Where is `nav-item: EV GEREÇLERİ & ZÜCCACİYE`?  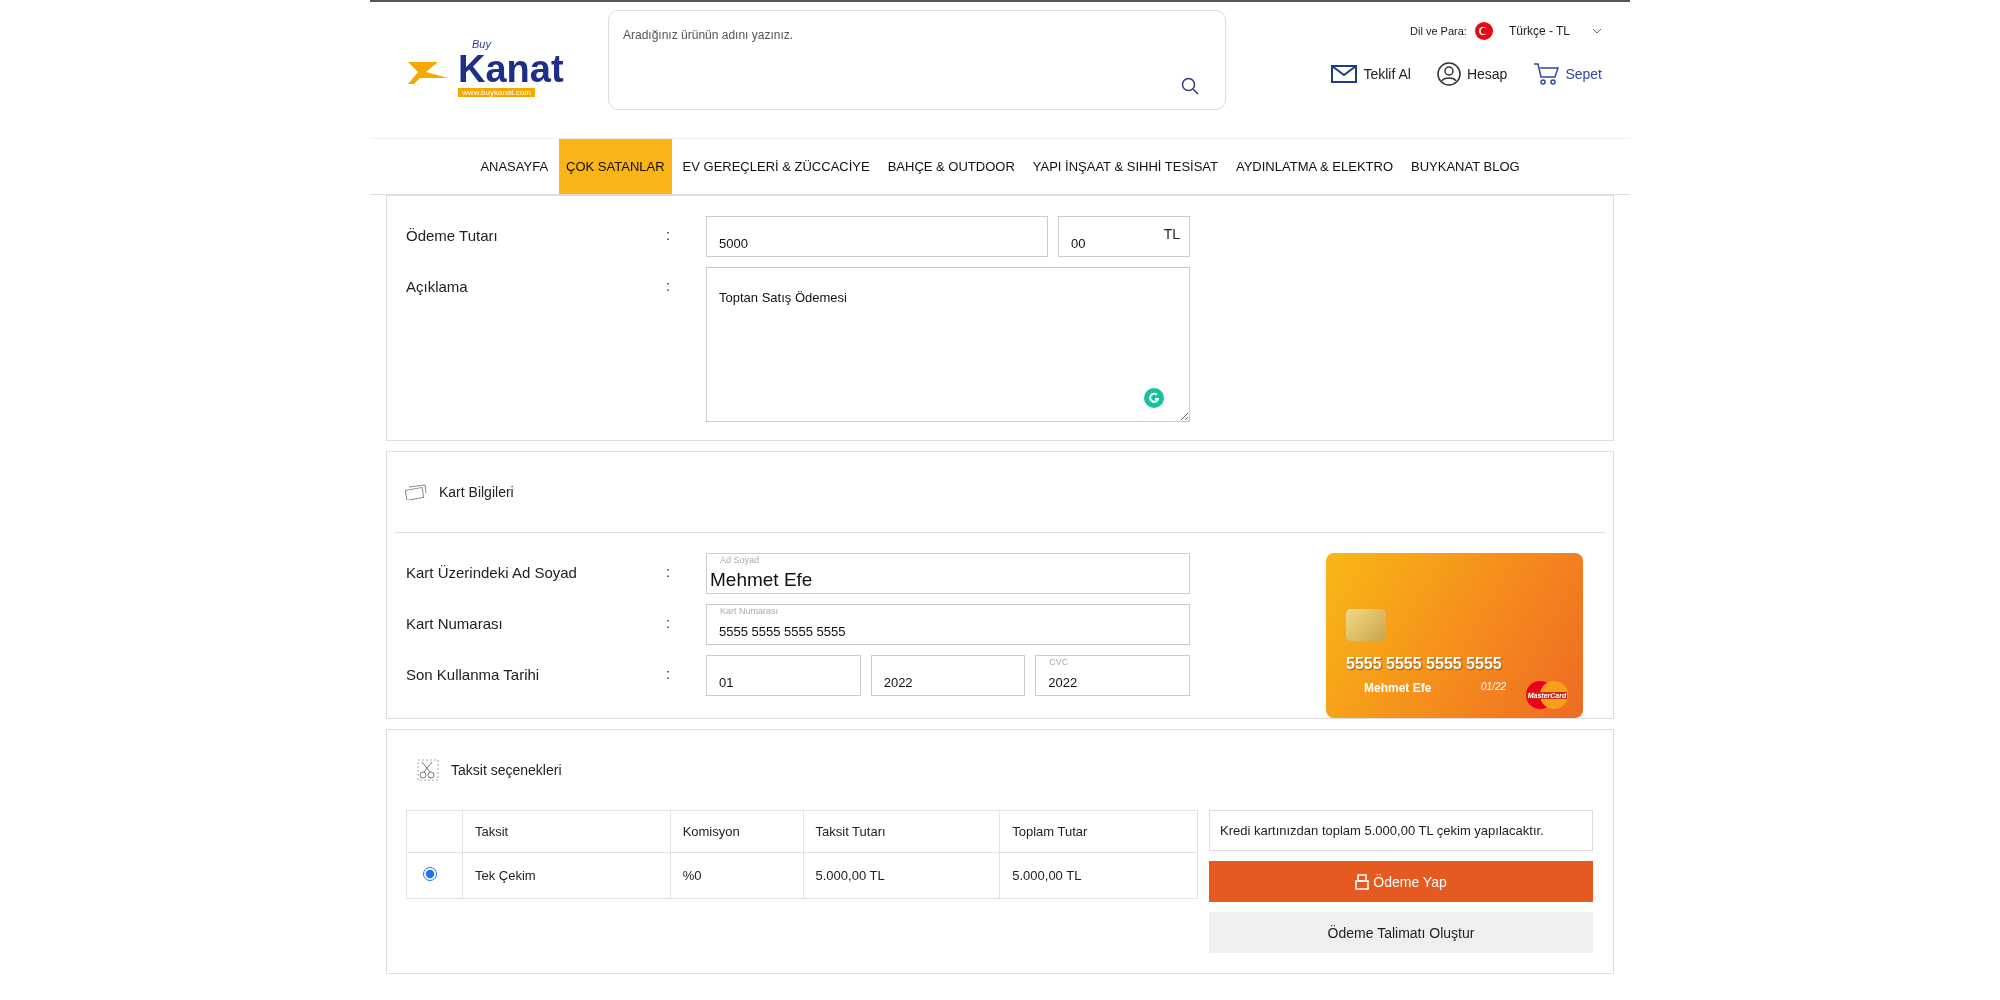
nav-item: EV GEREÇLERİ & ZÜCCACİYE is located at coordinates (776, 166).